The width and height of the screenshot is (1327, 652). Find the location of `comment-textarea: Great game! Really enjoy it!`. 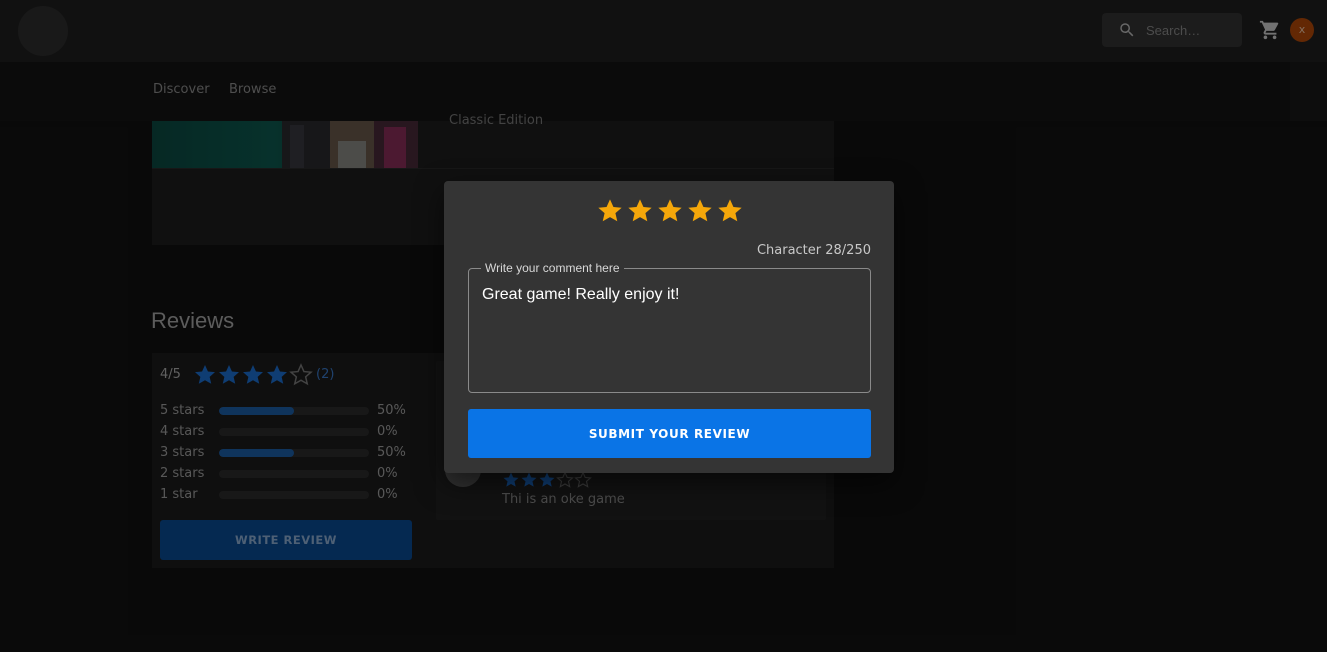

comment-textarea: Great game! Really enjoy it! is located at coordinates (669, 332).